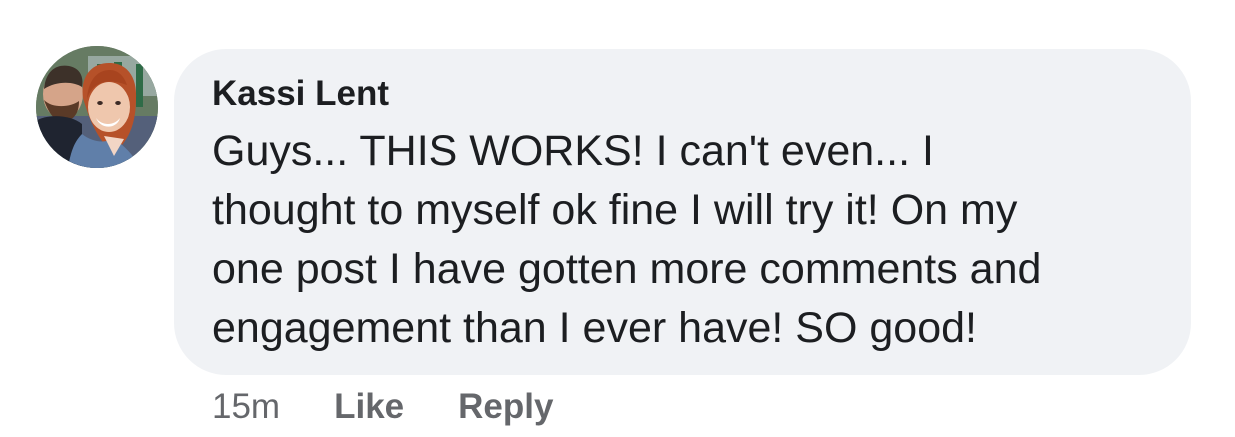 The width and height of the screenshot is (1235, 437). I want to click on author-avatar, so click(97, 107).